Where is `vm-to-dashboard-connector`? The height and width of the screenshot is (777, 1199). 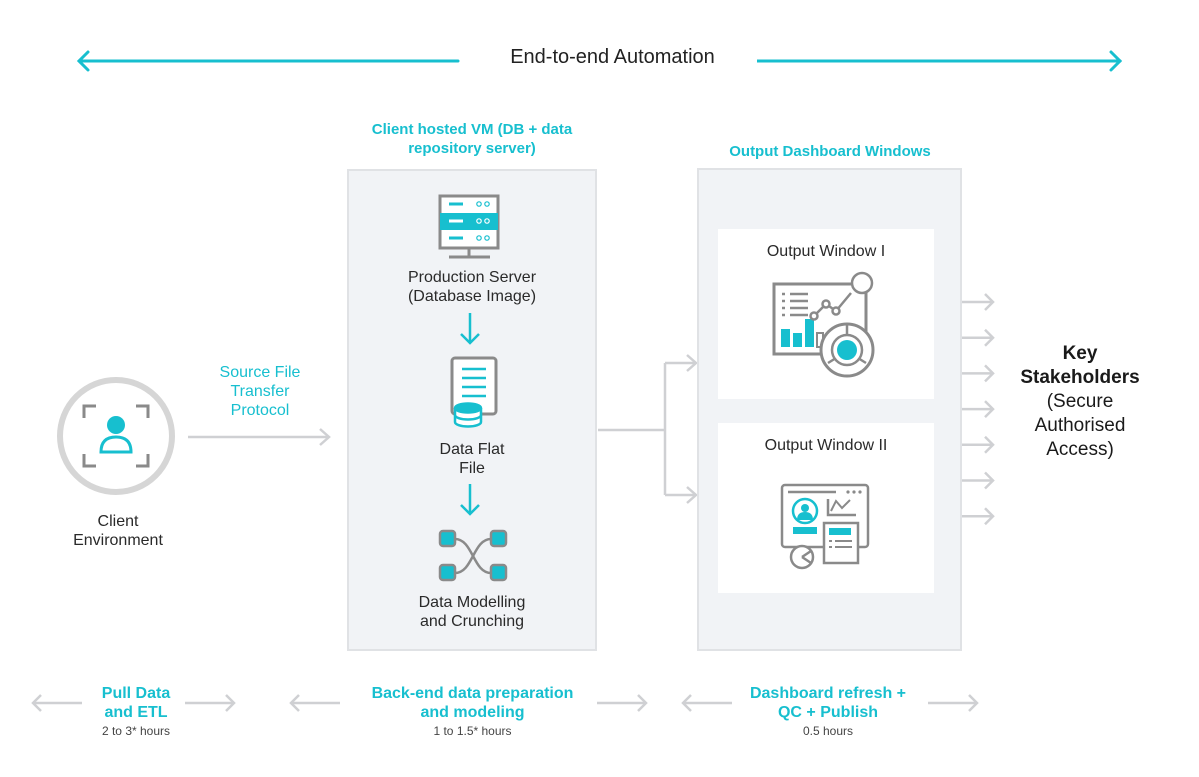
vm-to-dashboard-connector is located at coordinates (648, 429).